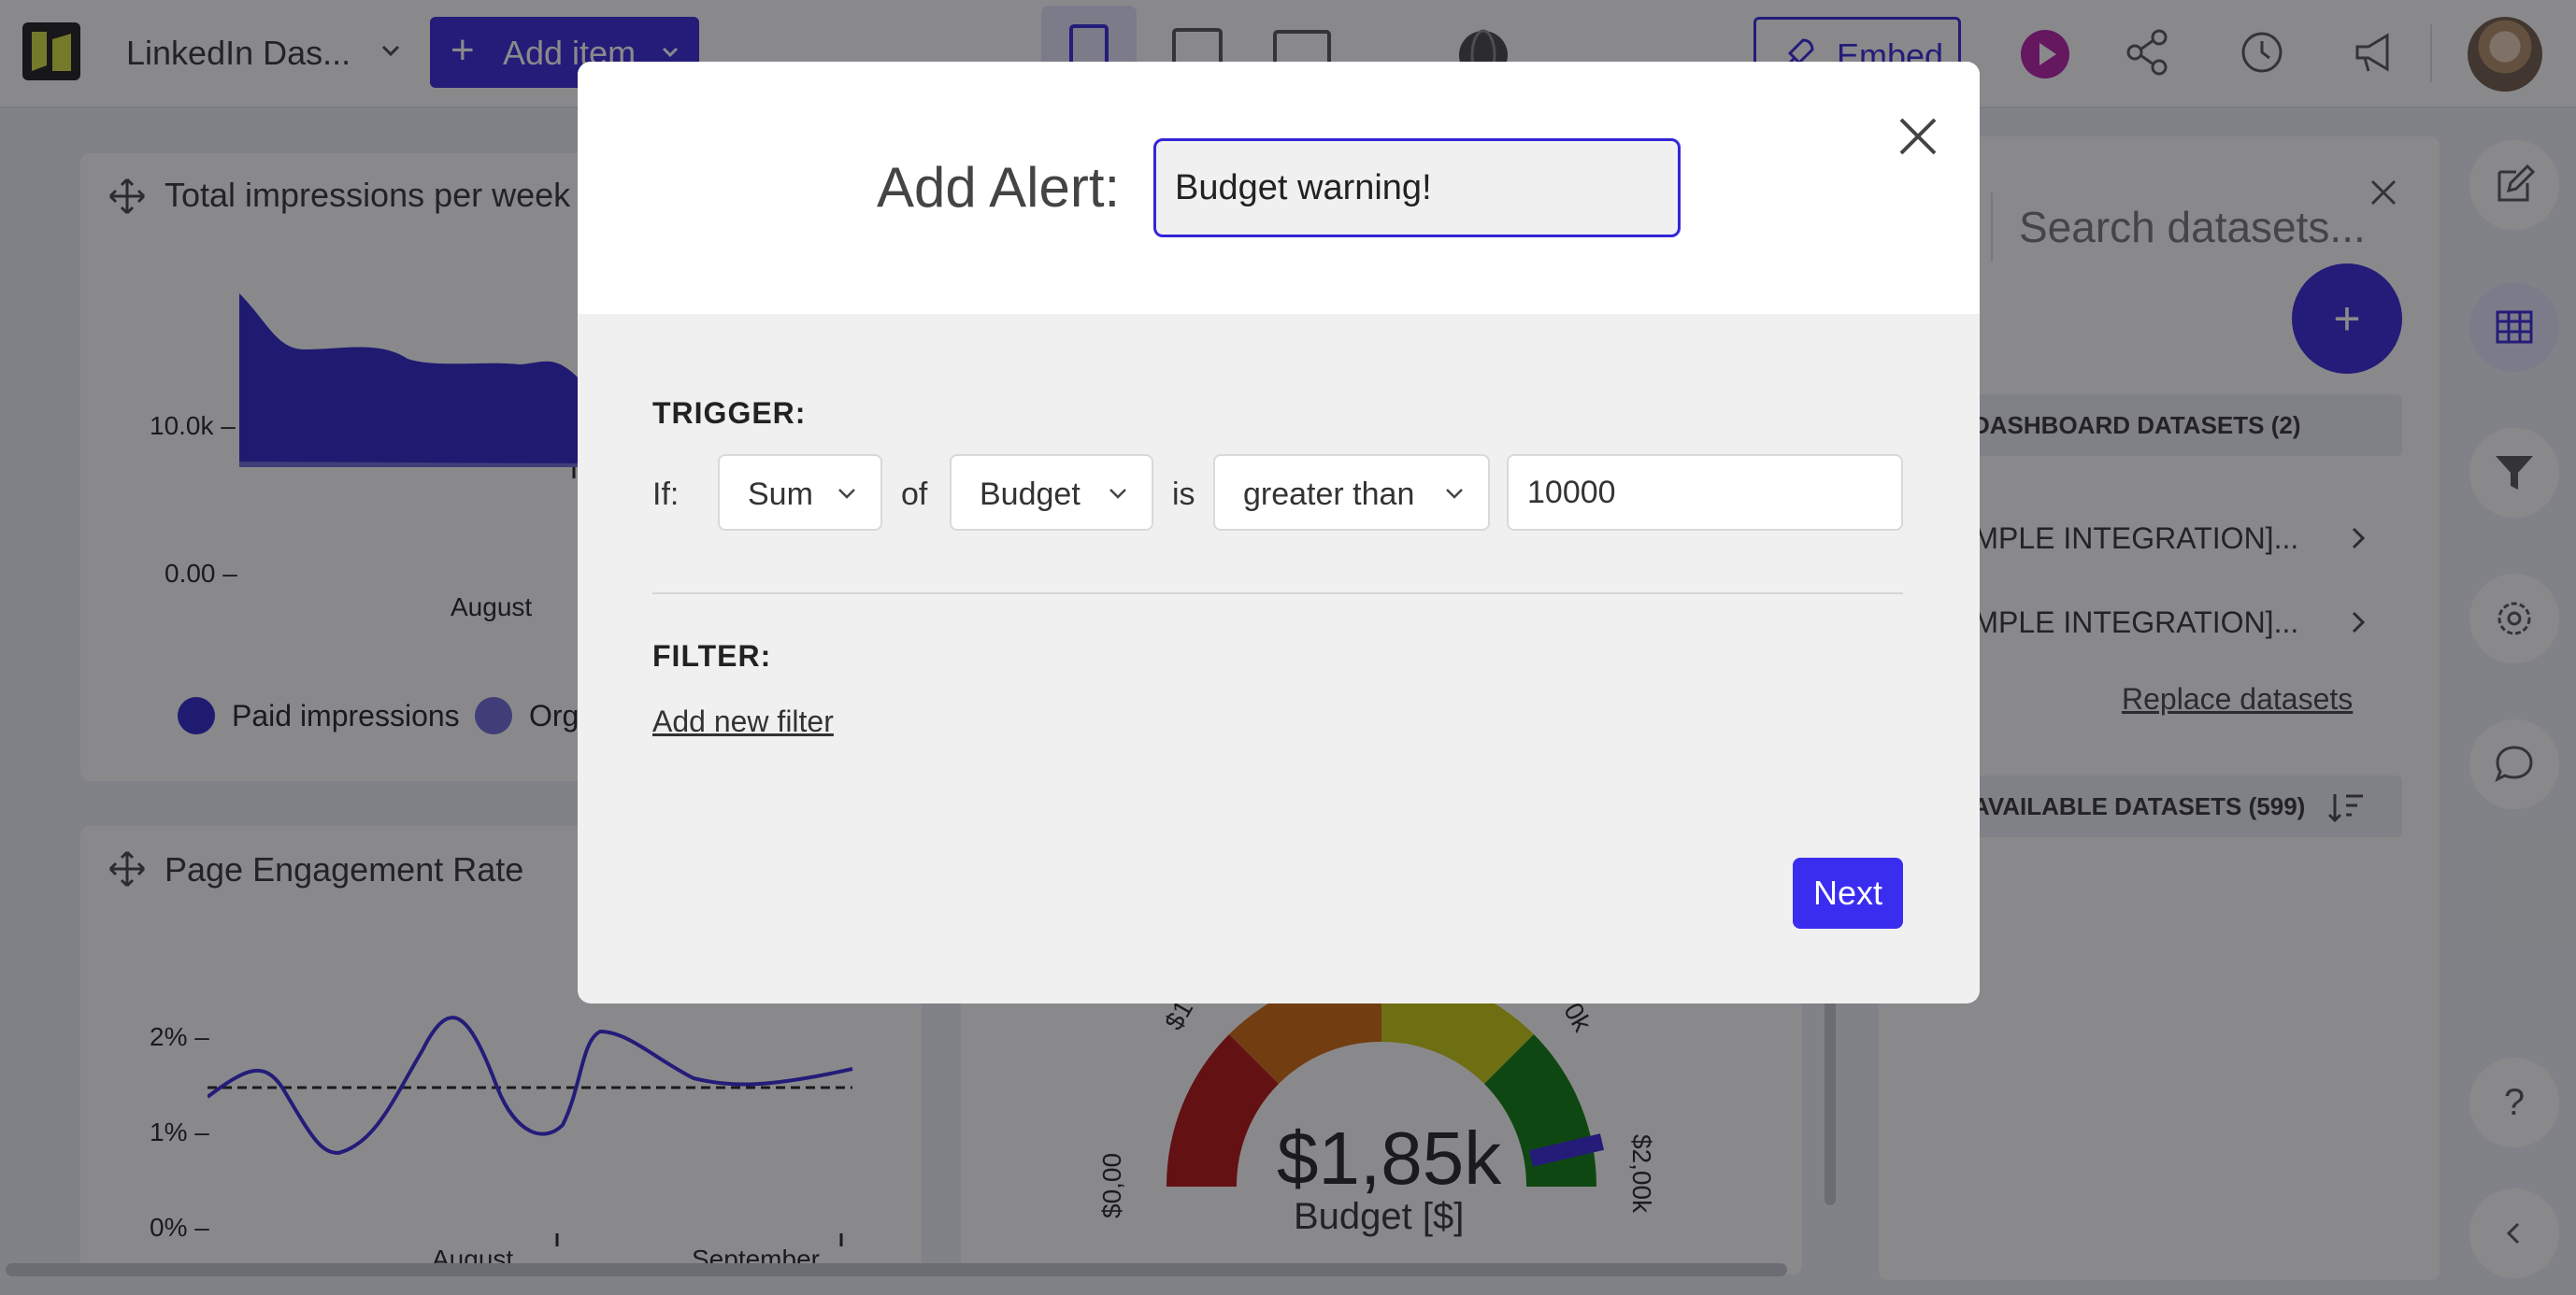  What do you see at coordinates (666, 495) in the screenshot?
I see `if-label: If:` at bounding box center [666, 495].